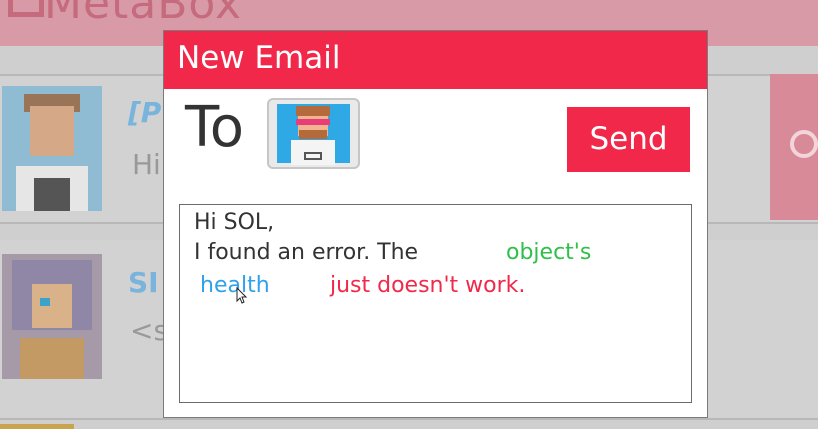 The height and width of the screenshot is (429, 818). Describe the element at coordinates (146, 164) in the screenshot. I see `inbox-row-preview: Hi` at that location.